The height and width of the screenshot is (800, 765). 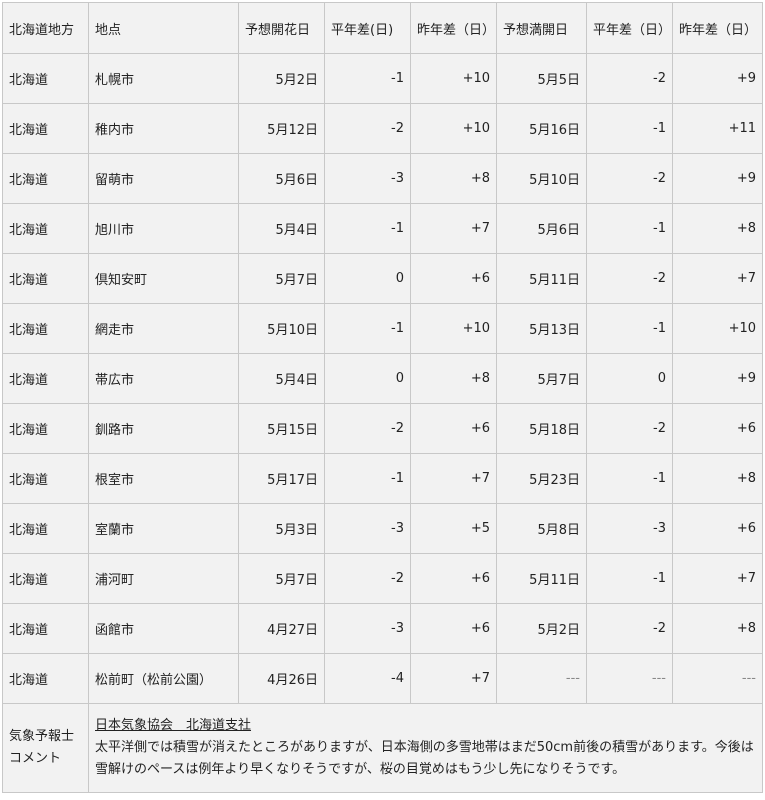 What do you see at coordinates (281, 678) in the screenshot?
I see `cell-bloom-date: 4月26日` at bounding box center [281, 678].